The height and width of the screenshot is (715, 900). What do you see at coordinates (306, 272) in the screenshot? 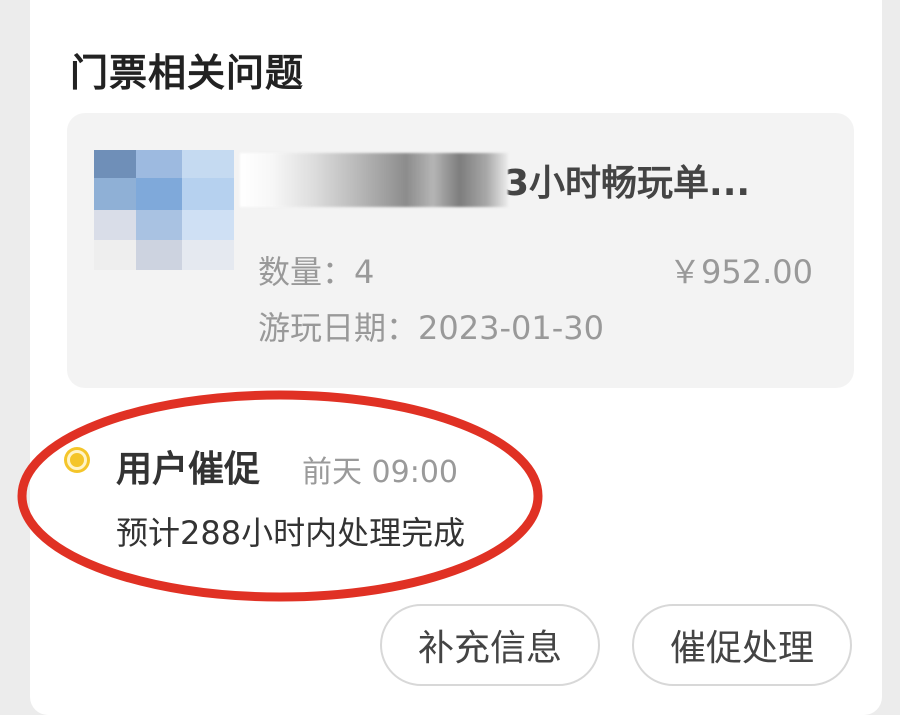
I see `quantity-label: 数量：` at bounding box center [306, 272].